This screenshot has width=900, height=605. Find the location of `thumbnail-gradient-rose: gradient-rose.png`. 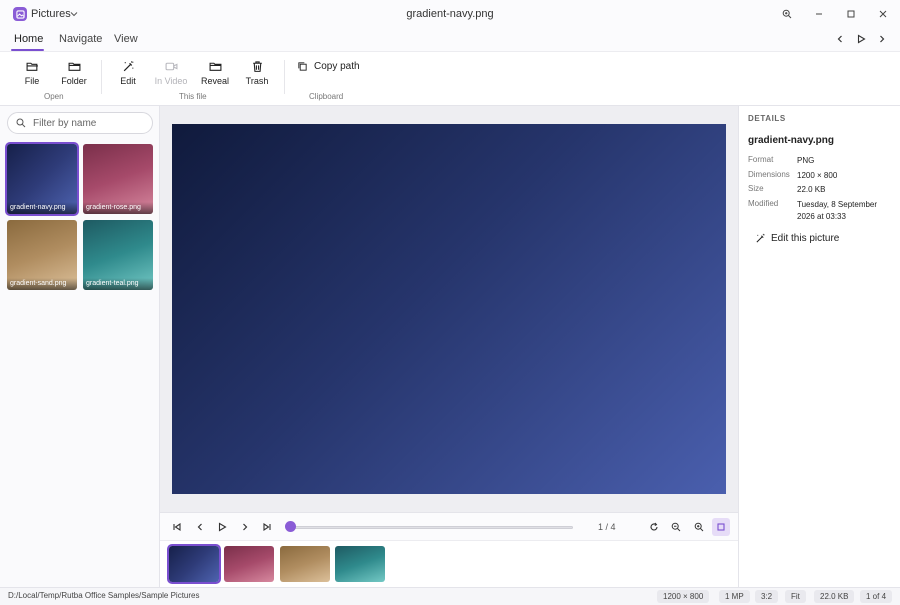

thumbnail-gradient-rose: gradient-rose.png is located at coordinates (118, 179).